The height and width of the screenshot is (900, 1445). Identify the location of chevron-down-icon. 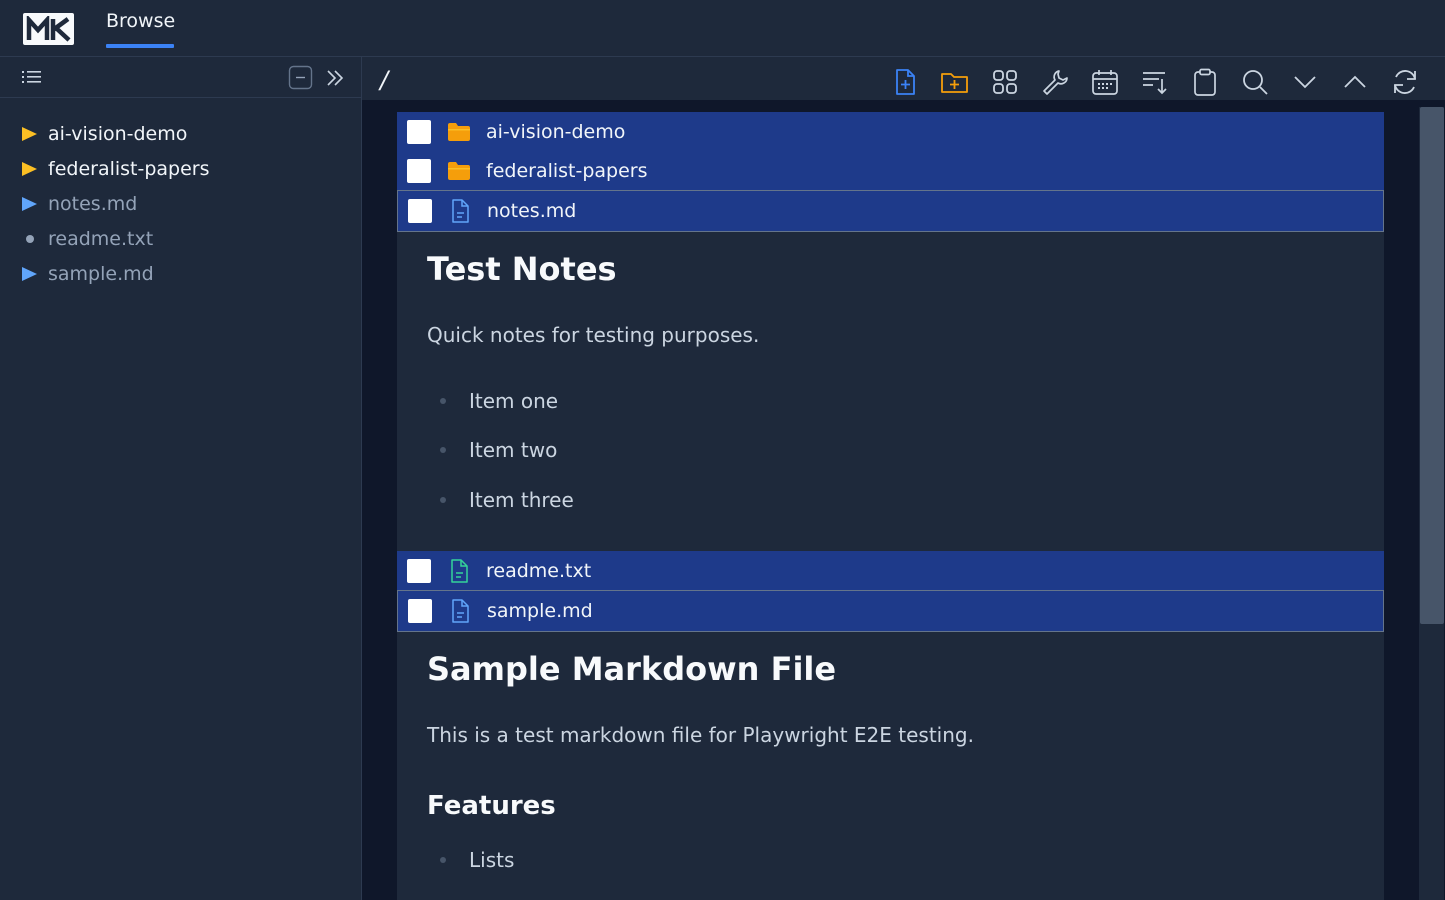
(1305, 82).